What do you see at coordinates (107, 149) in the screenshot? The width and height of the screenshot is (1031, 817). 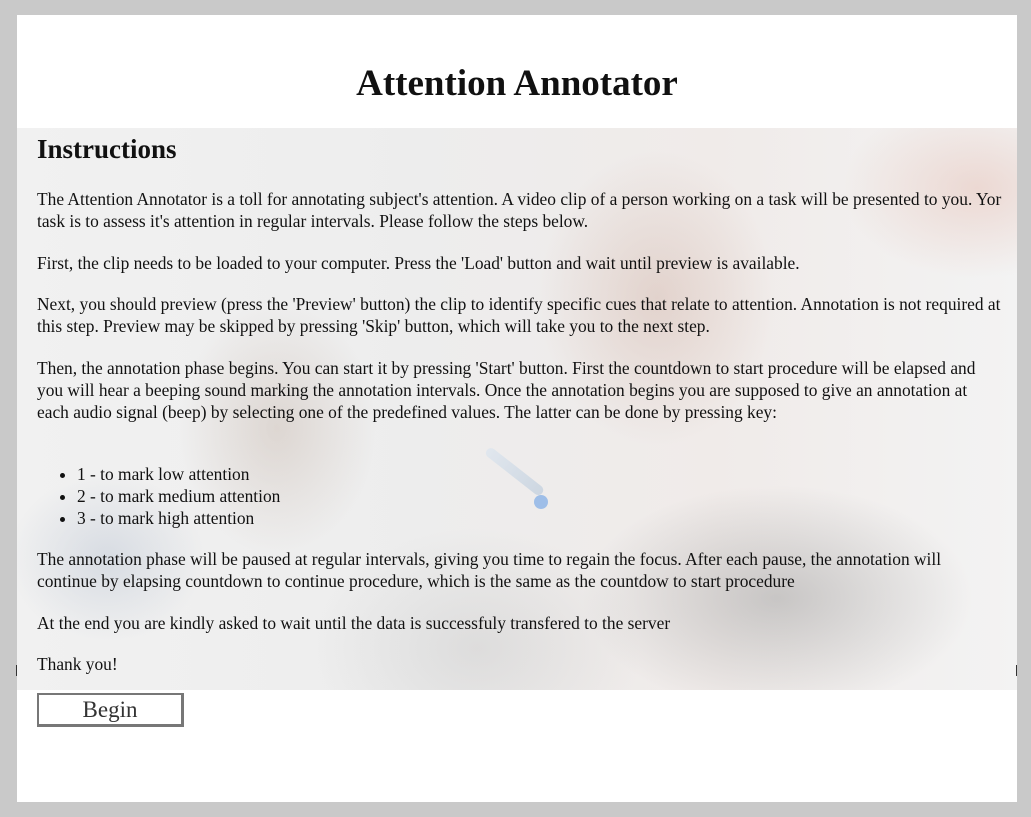 I see `instructions-heading: Instructions` at bounding box center [107, 149].